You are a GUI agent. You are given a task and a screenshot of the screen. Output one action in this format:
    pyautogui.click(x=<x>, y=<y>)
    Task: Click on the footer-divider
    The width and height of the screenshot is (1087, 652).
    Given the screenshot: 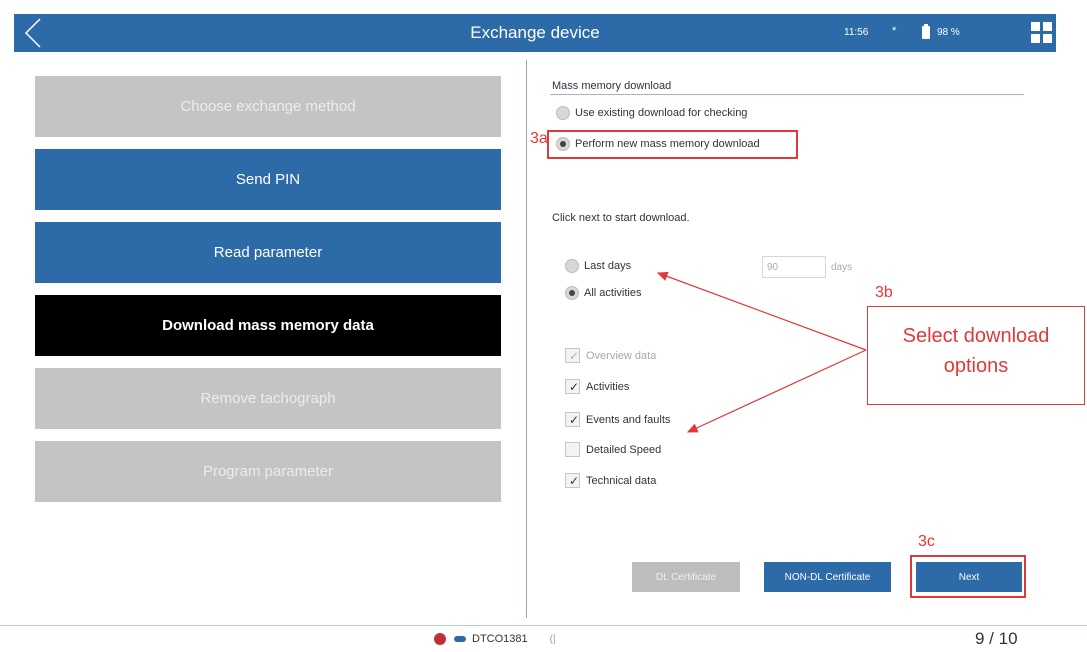 What is the action you would take?
    pyautogui.click(x=543, y=625)
    